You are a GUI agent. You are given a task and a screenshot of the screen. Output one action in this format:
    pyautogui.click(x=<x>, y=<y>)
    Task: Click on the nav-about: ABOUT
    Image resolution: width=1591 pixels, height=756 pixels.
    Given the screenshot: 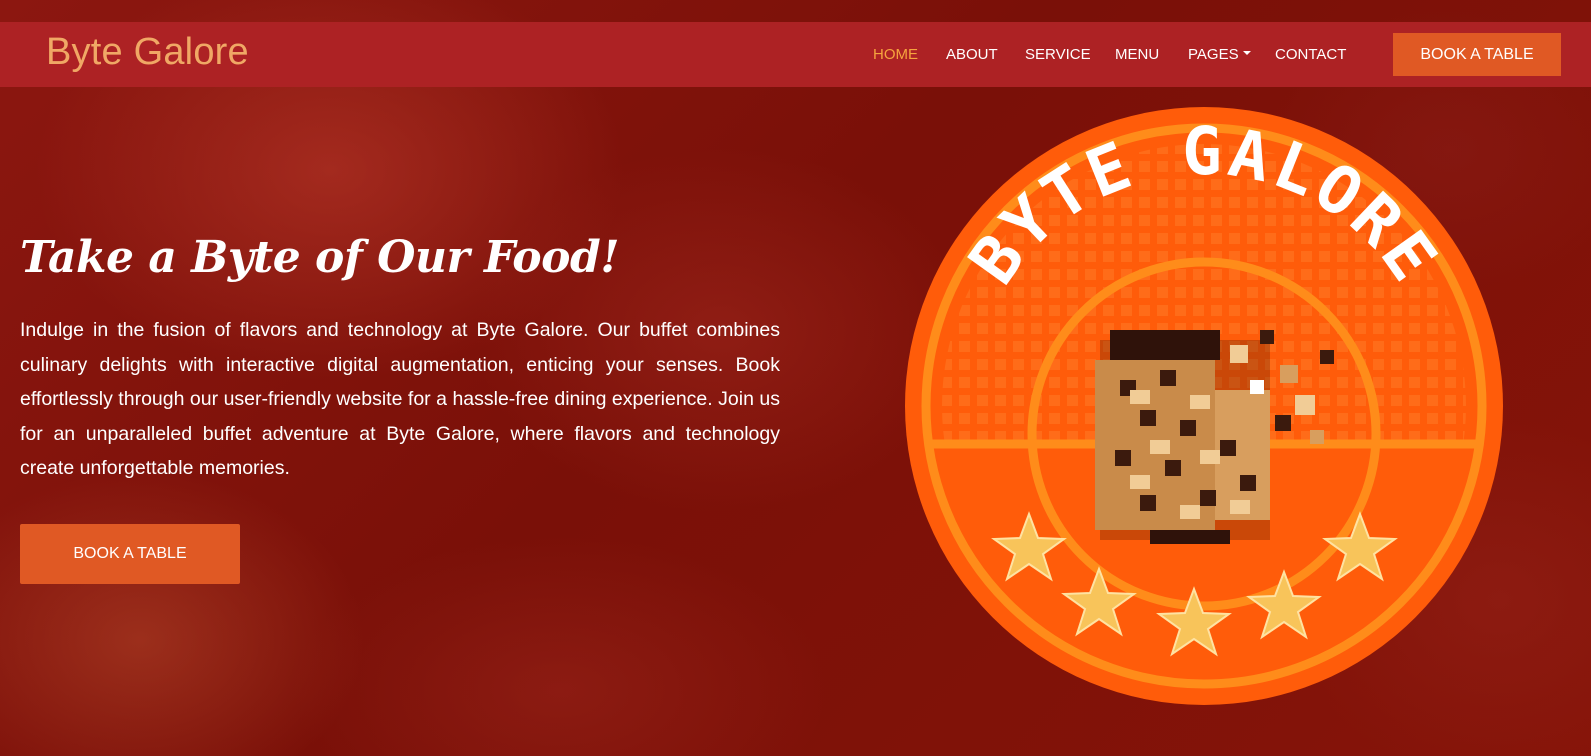 What is the action you would take?
    pyautogui.click(x=972, y=54)
    